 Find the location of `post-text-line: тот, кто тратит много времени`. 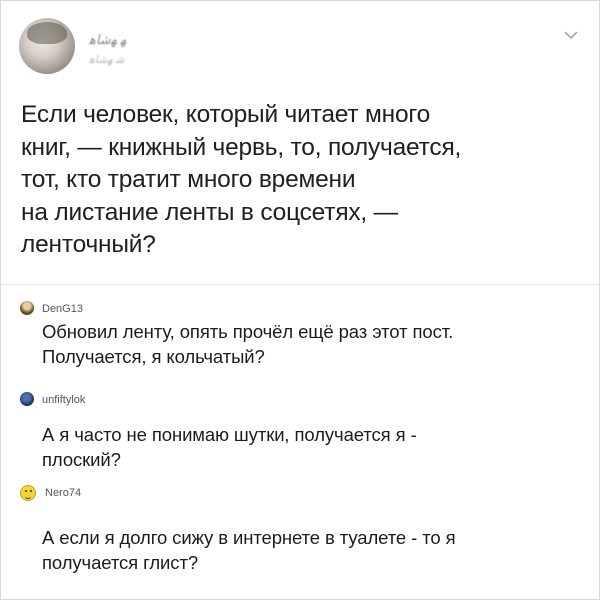

post-text-line: тот, кто тратит много времени is located at coordinates (188, 179).